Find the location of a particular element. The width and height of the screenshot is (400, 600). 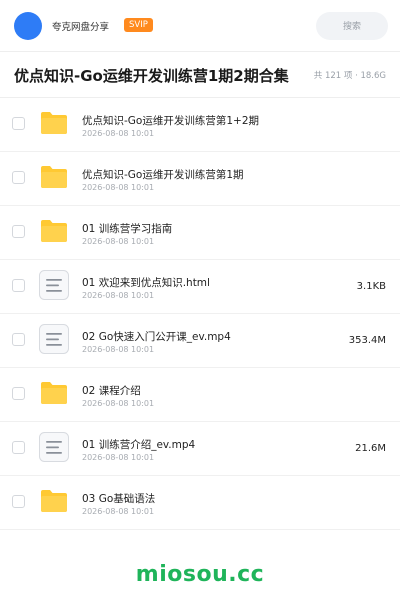

header-bar: 夸克网盘分享 SVIP 搜索 is located at coordinates (200, 26).